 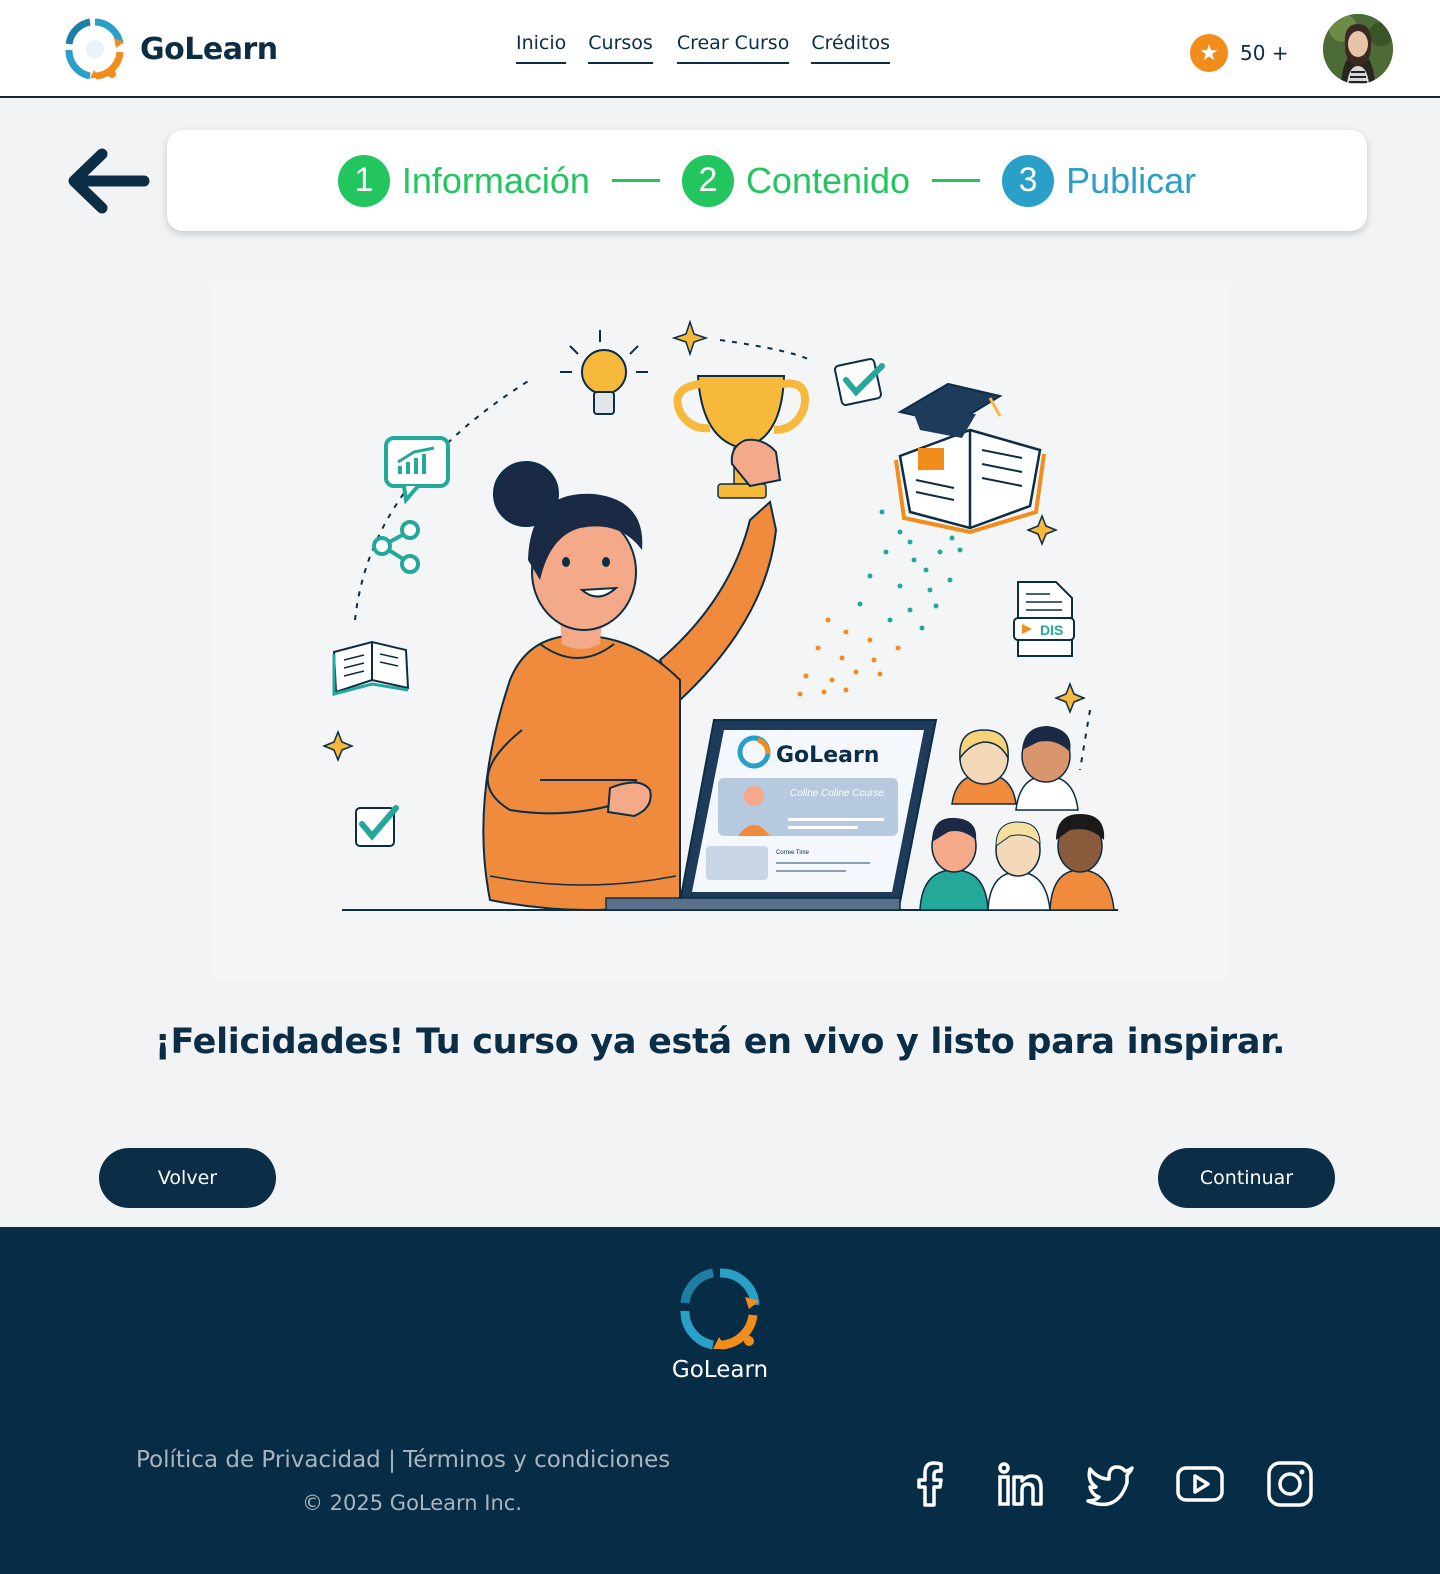 I want to click on credits-indicator: ★ 50 +, so click(x=1239, y=53).